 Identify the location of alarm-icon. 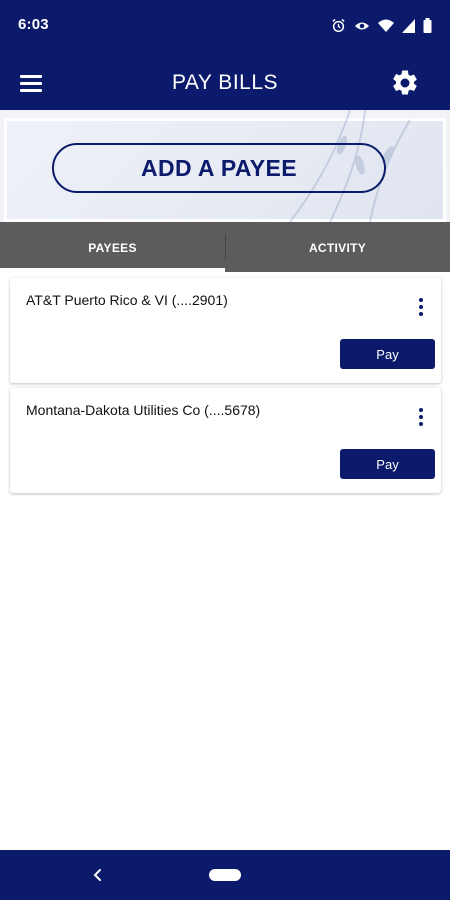
(338, 28).